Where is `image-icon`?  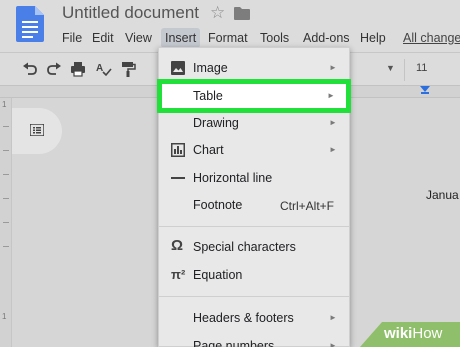
image-icon is located at coordinates (178, 68).